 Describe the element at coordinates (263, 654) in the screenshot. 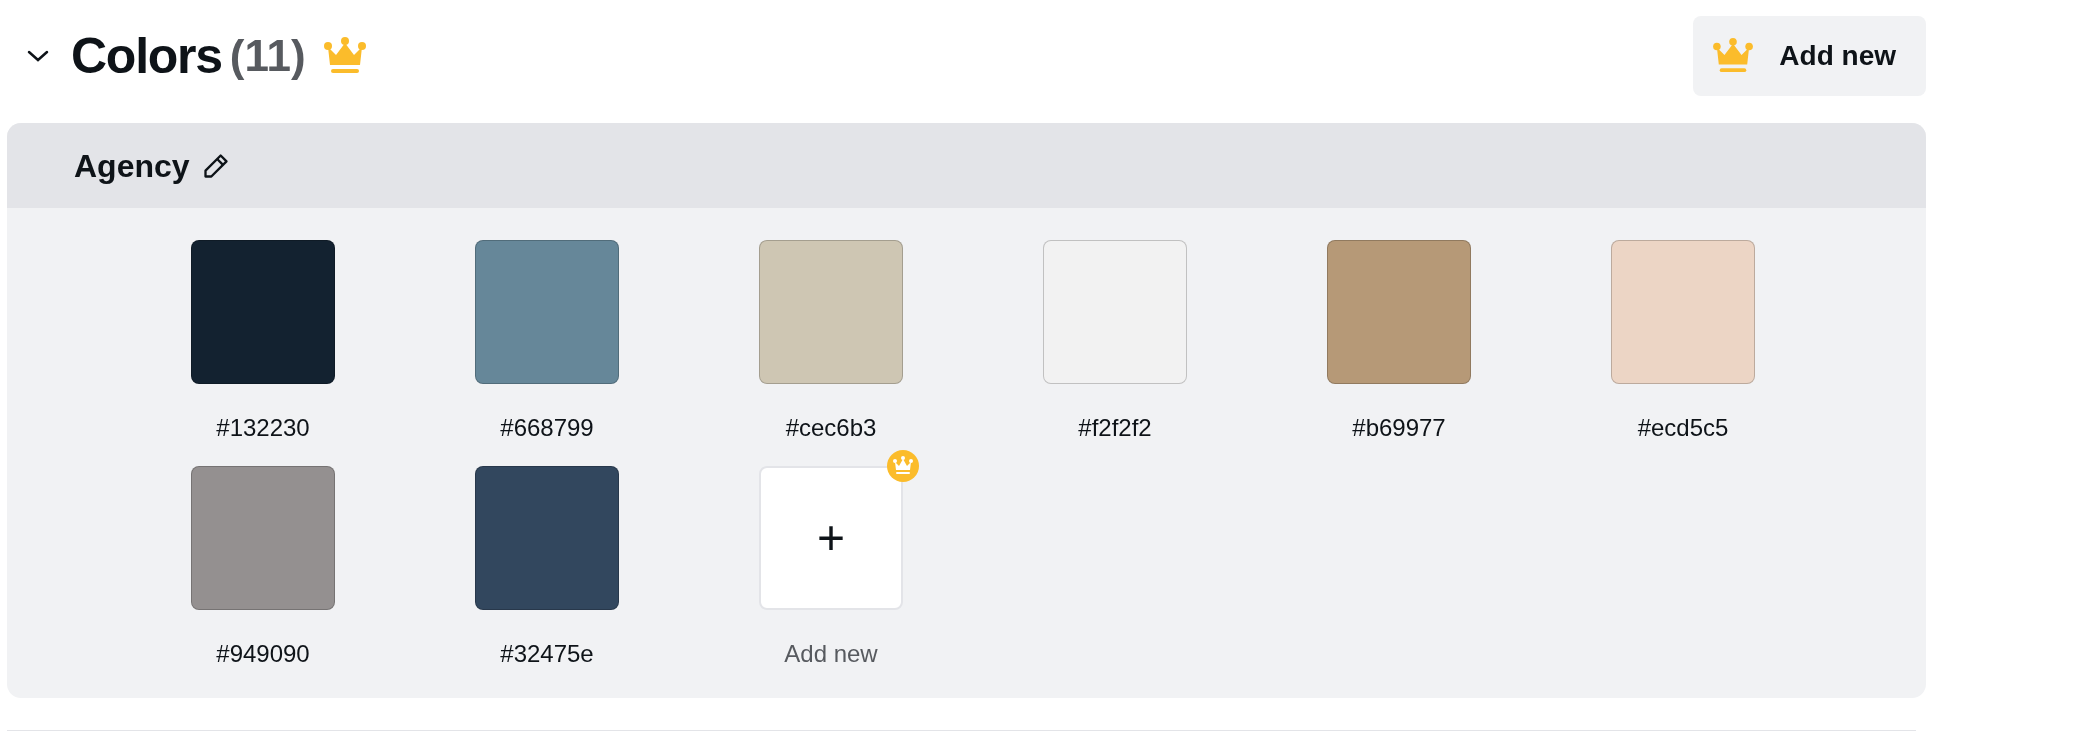

I see `color-code: #949090` at that location.